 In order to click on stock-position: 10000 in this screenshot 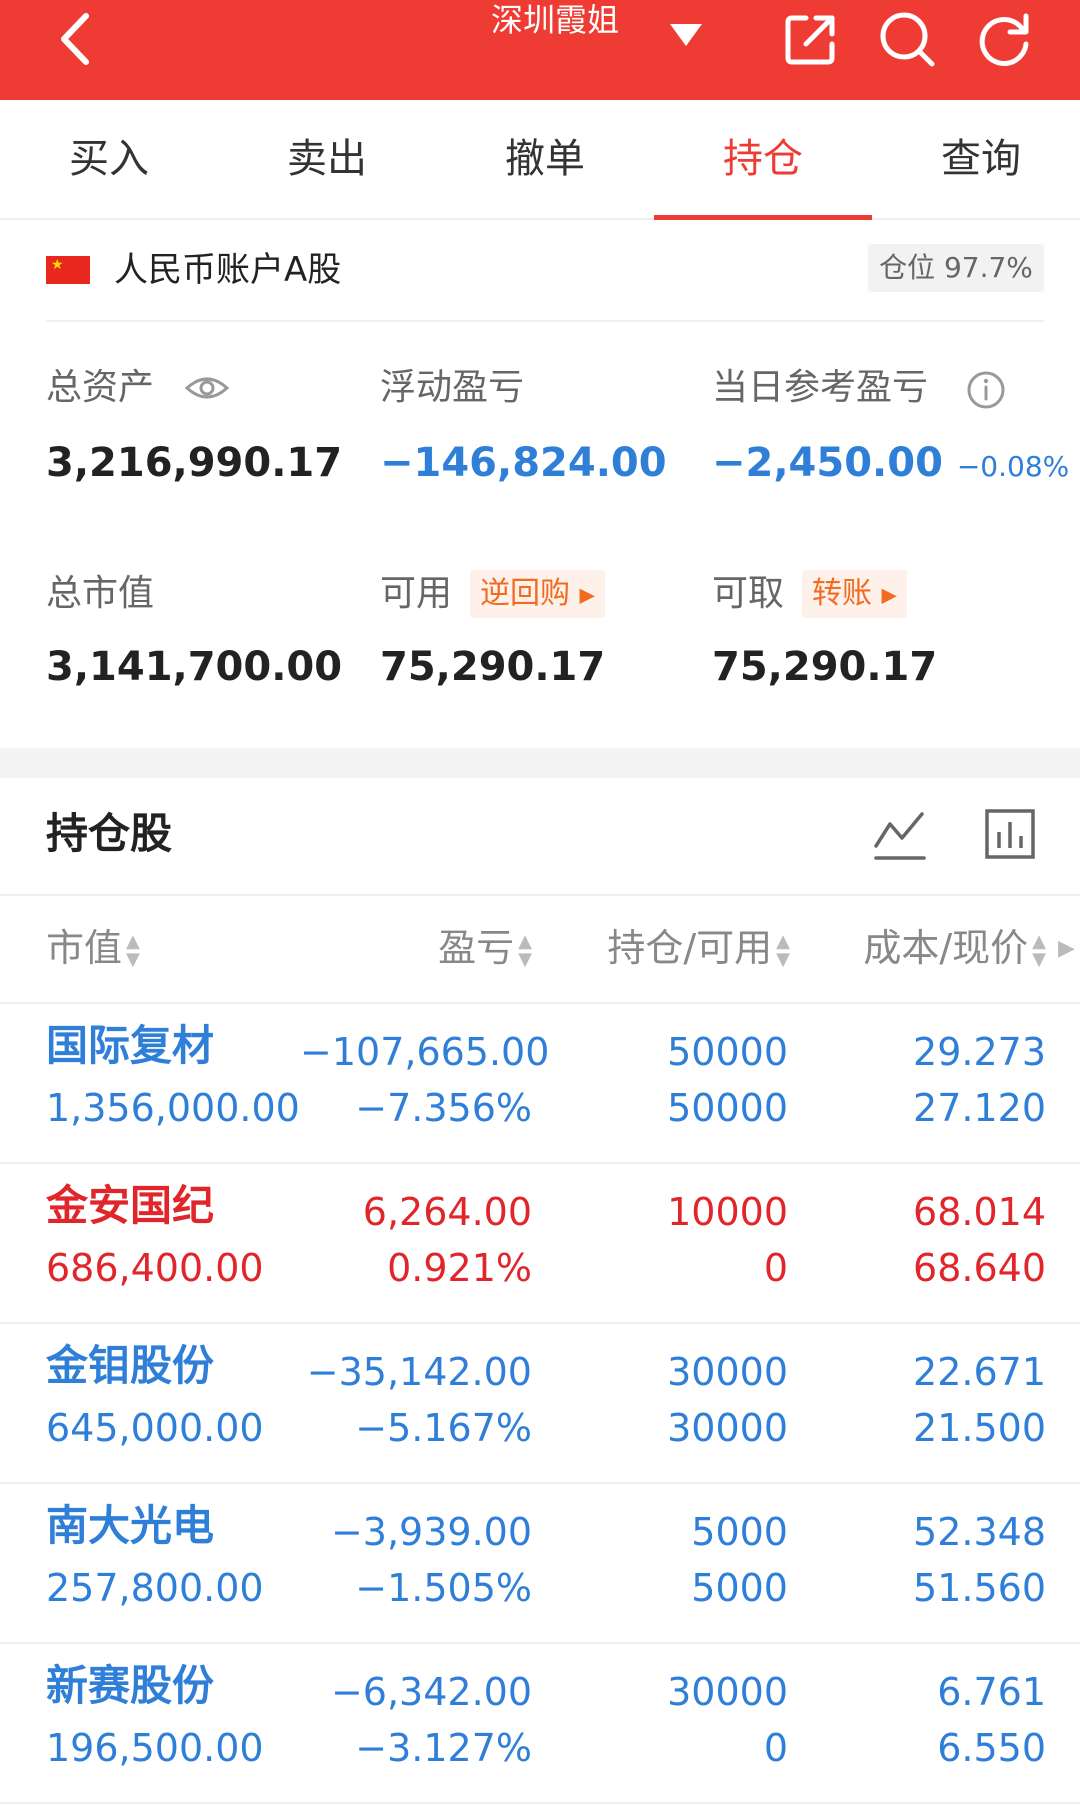, I will do `click(727, 1212)`.